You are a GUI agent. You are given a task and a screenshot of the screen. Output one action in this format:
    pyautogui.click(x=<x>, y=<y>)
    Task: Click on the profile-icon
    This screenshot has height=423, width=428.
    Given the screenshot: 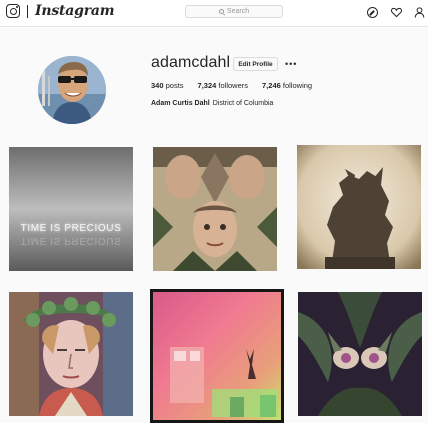 What is the action you would take?
    pyautogui.click(x=419, y=12)
    